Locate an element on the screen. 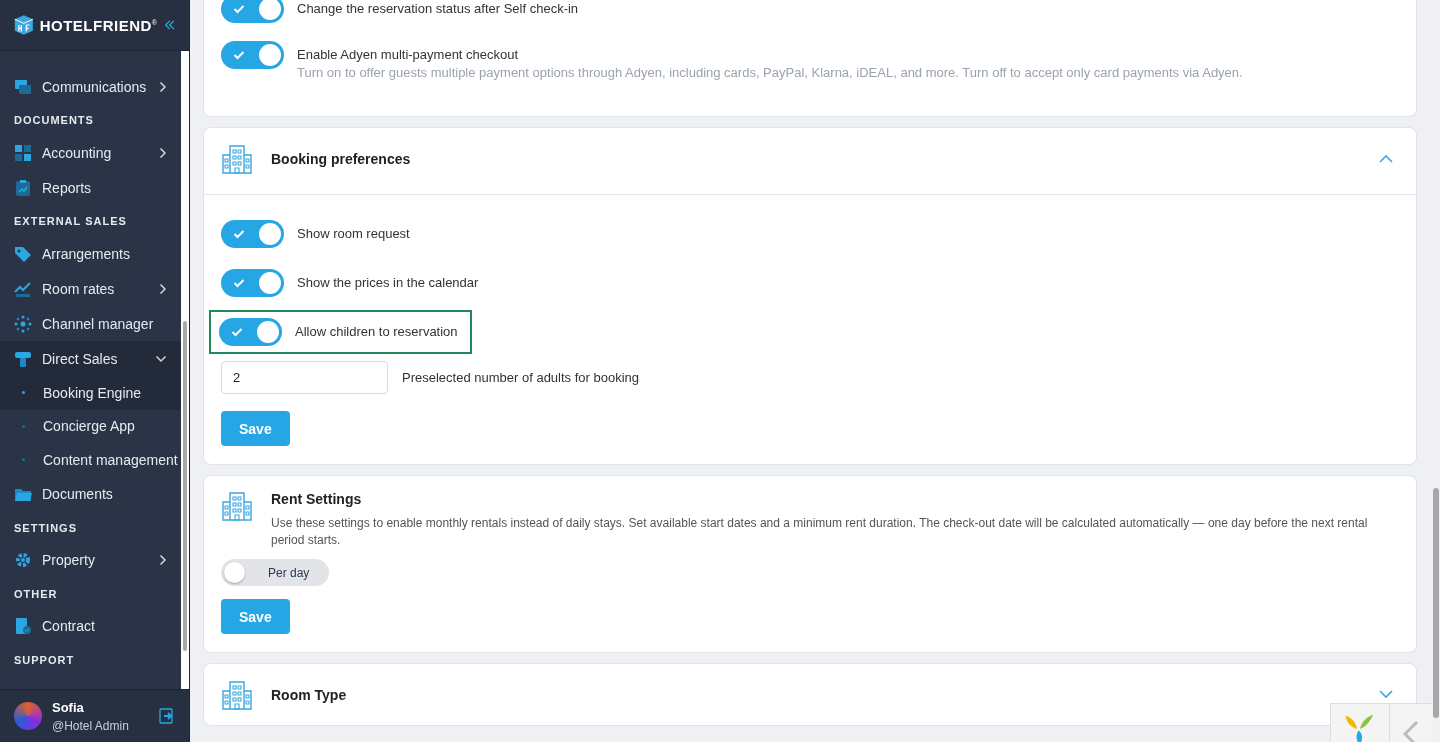 This screenshot has height=742, width=1440. section-title: Room Type is located at coordinates (309, 694).